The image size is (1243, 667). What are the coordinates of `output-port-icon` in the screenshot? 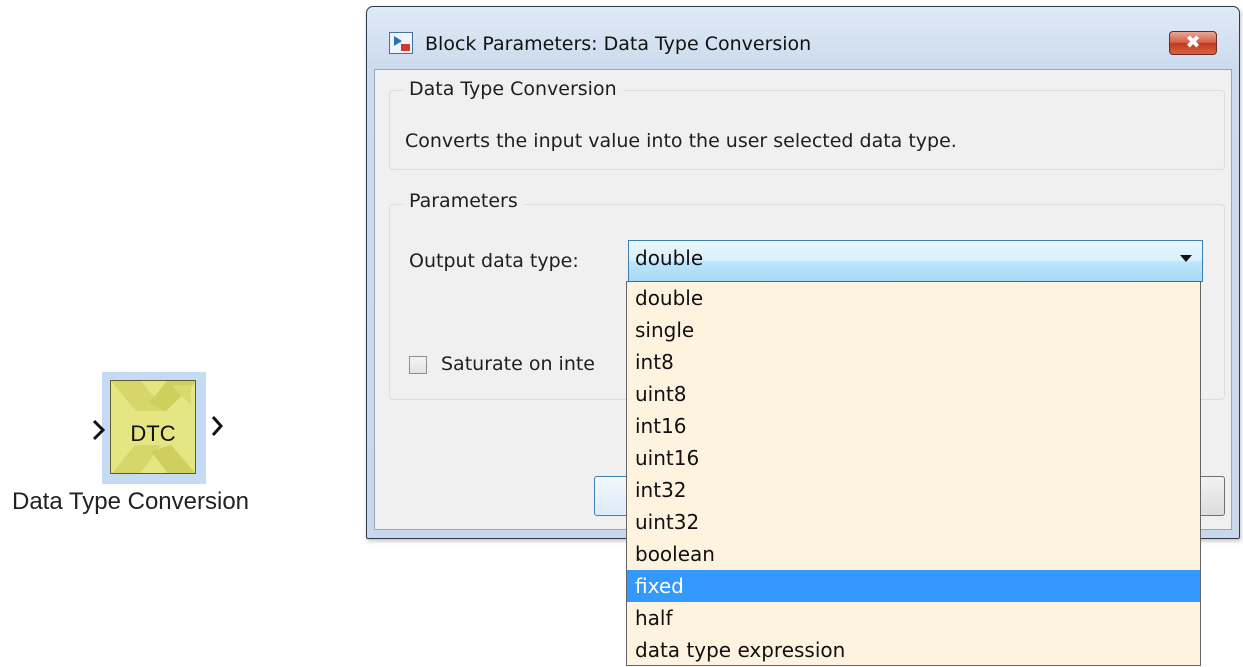 It's located at (217, 426).